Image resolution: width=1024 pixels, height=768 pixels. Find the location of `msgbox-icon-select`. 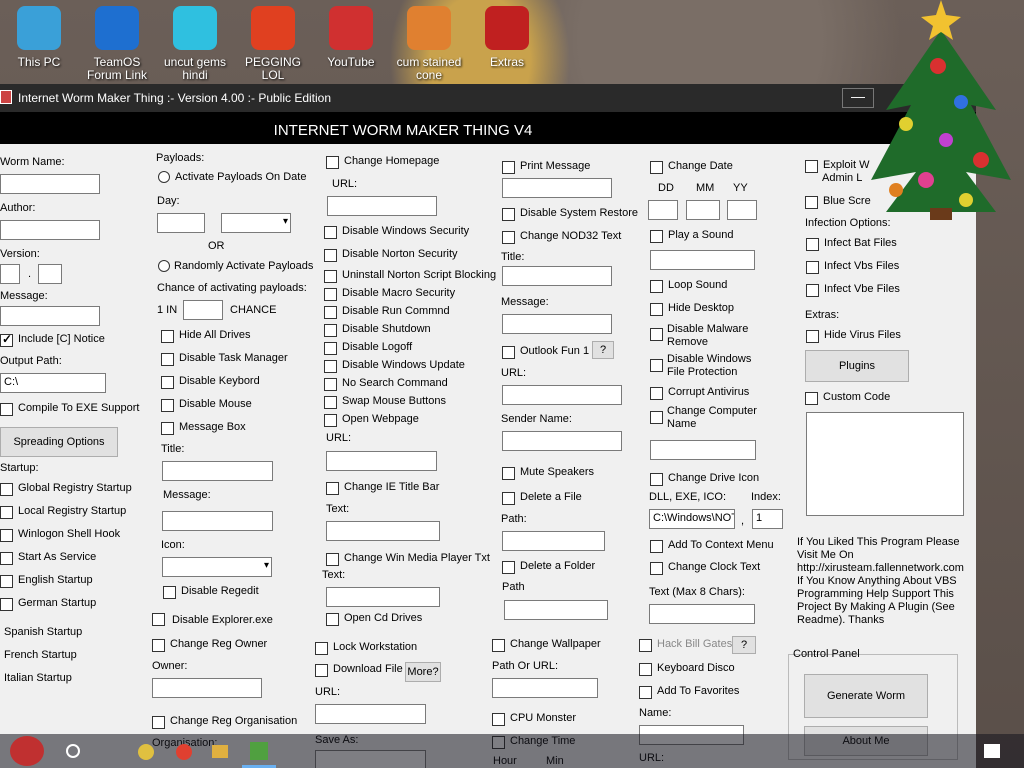

msgbox-icon-select is located at coordinates (217, 567).